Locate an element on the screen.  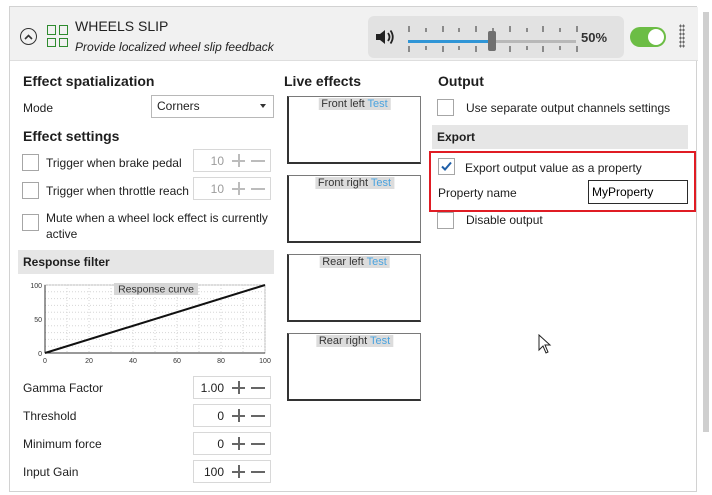
brake-checkbox is located at coordinates (30, 162).